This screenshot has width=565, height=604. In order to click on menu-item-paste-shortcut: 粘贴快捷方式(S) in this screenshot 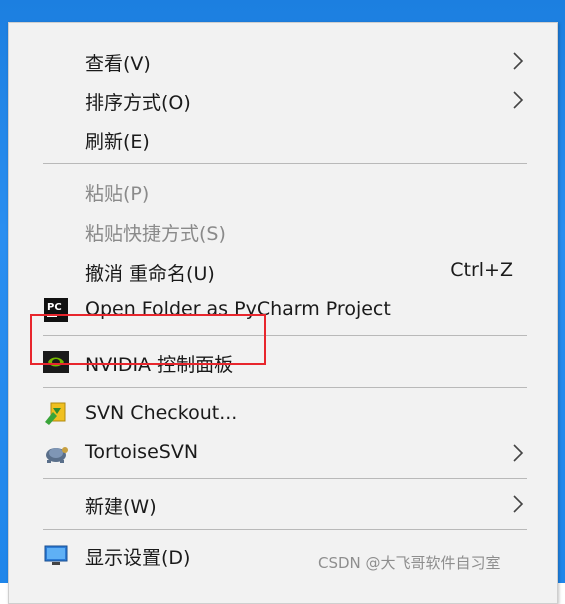, I will do `click(283, 231)`.